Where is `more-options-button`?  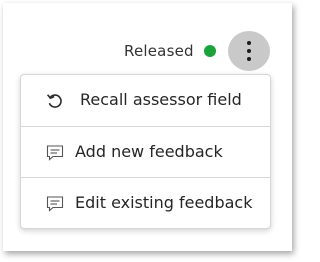
more-options-button is located at coordinates (249, 51).